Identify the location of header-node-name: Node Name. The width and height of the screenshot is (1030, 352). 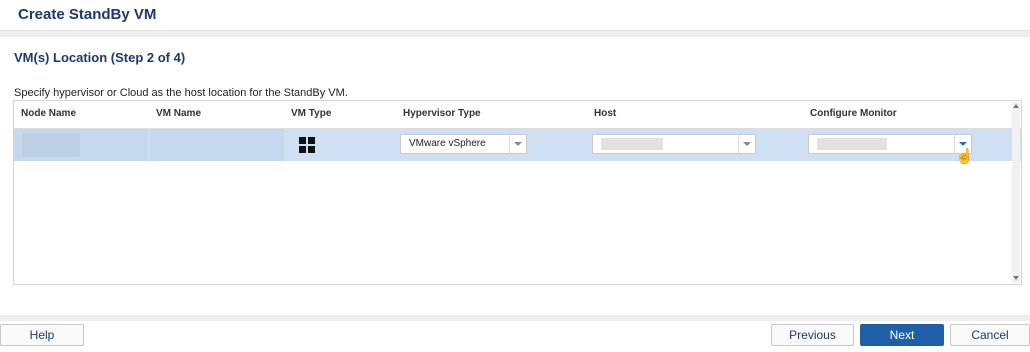
(48, 113).